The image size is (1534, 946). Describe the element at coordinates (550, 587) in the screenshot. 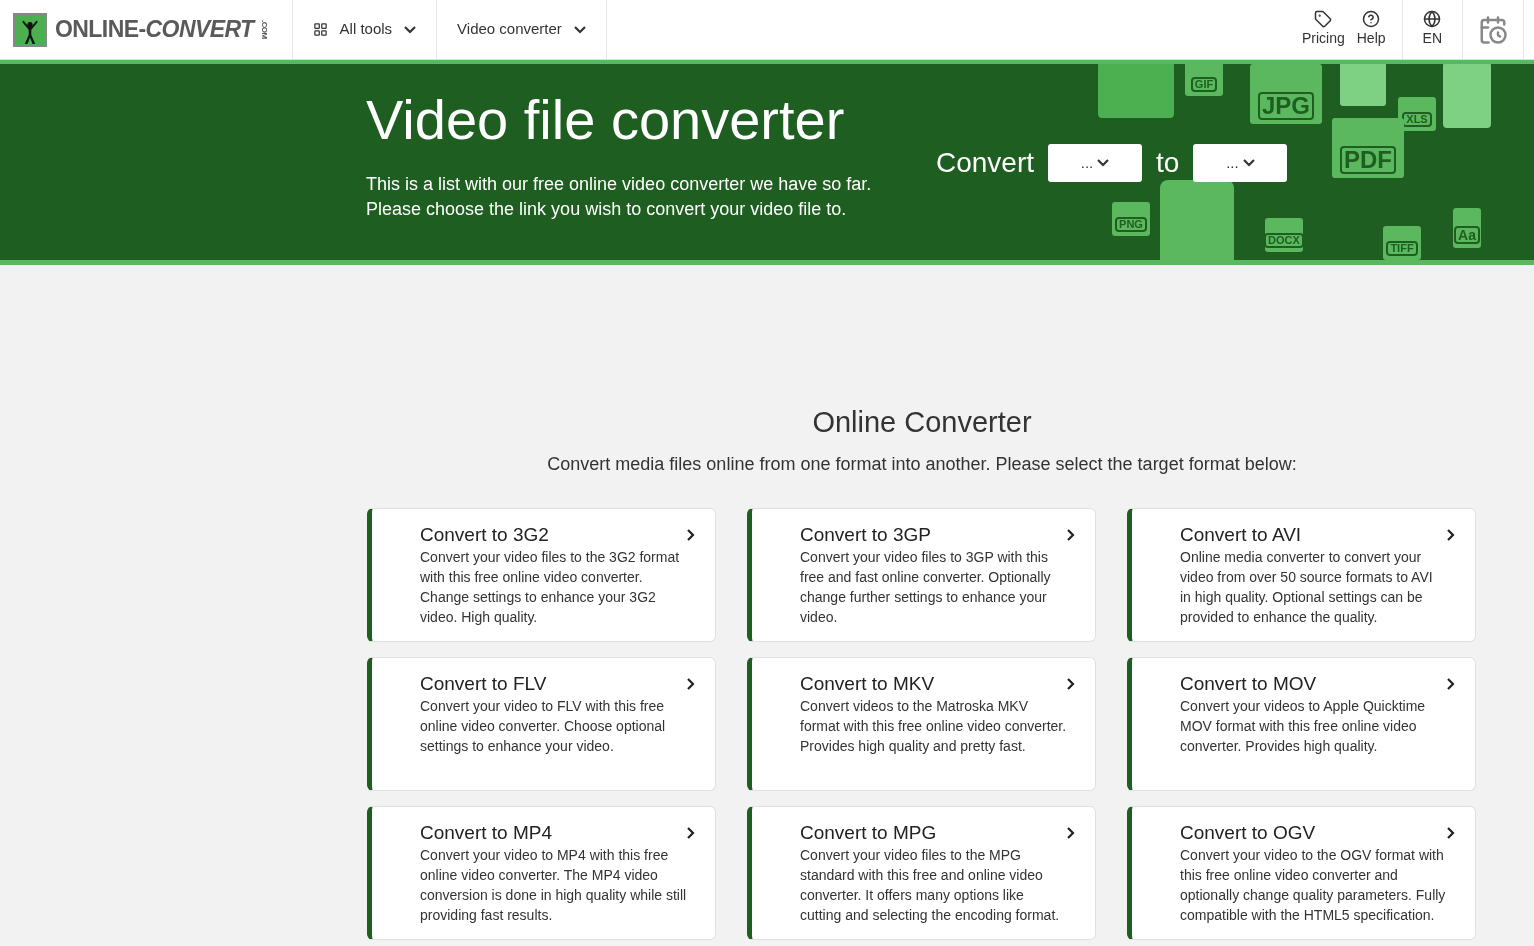

I see `card-description: Convert your video files to the 3G2 format with this free online video converter. Change settings to enhance your 3G2 video. High quality.` at that location.